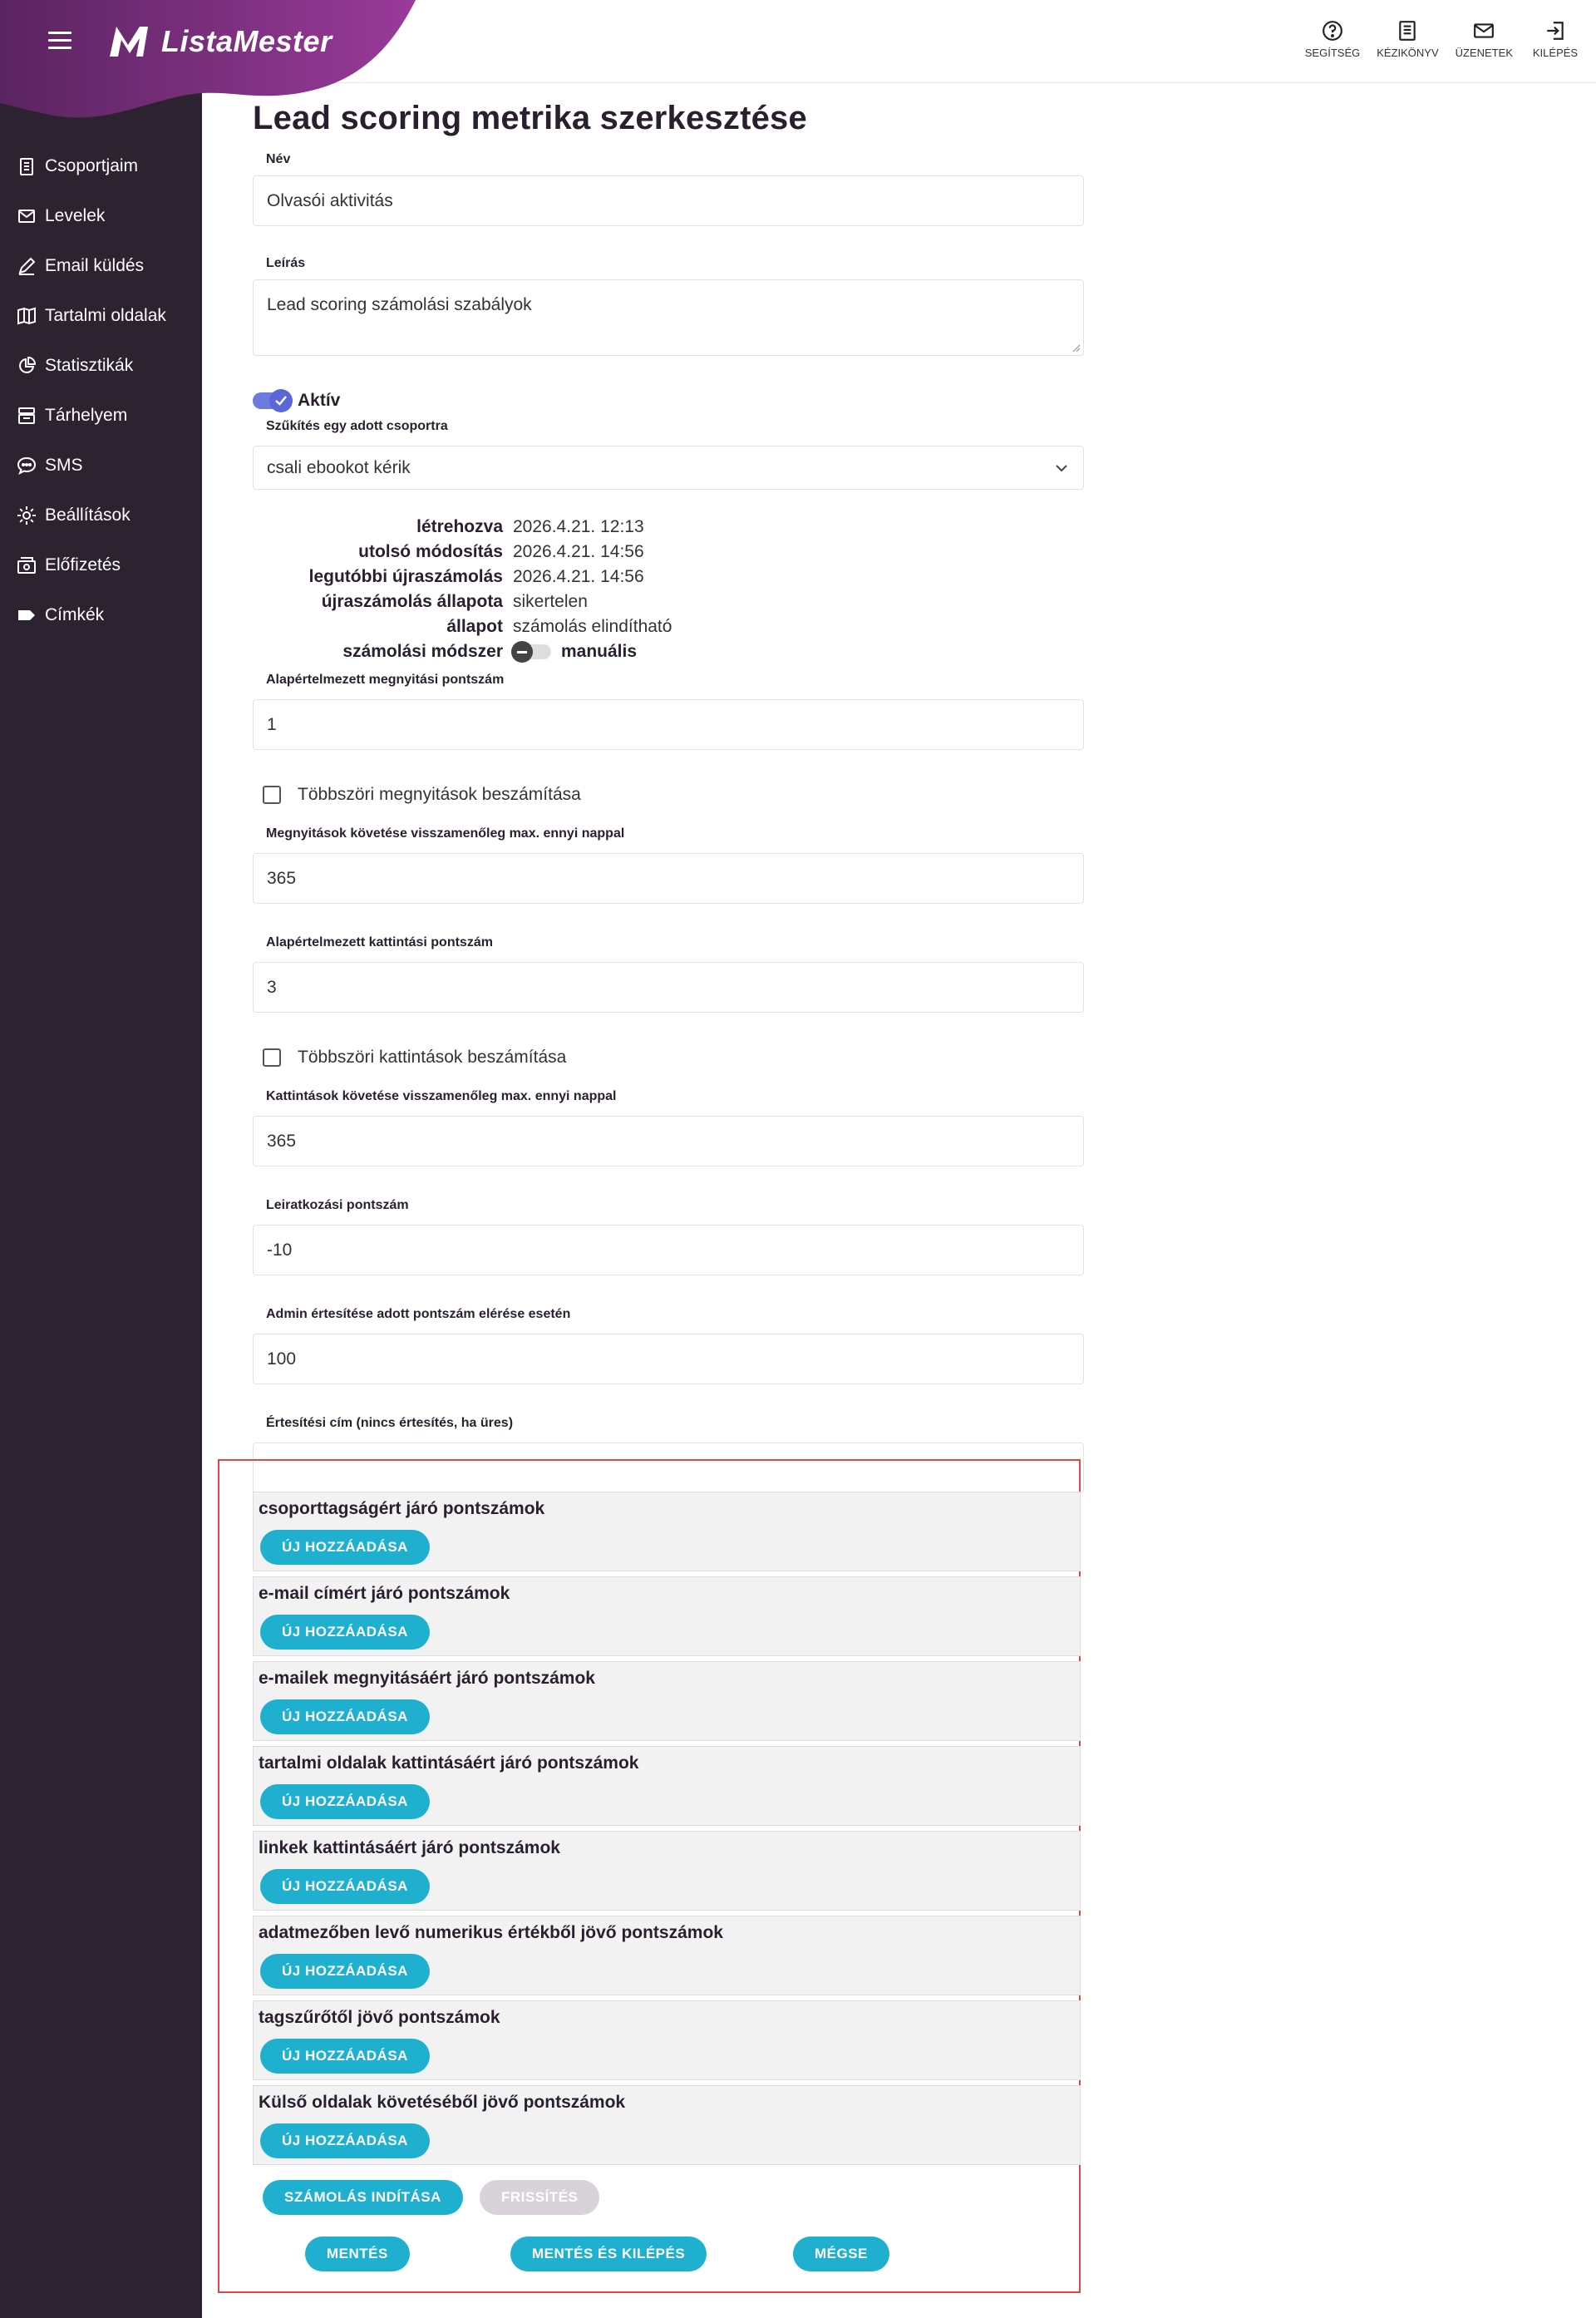  Describe the element at coordinates (273, 400) in the screenshot. I see `active-switch` at that location.